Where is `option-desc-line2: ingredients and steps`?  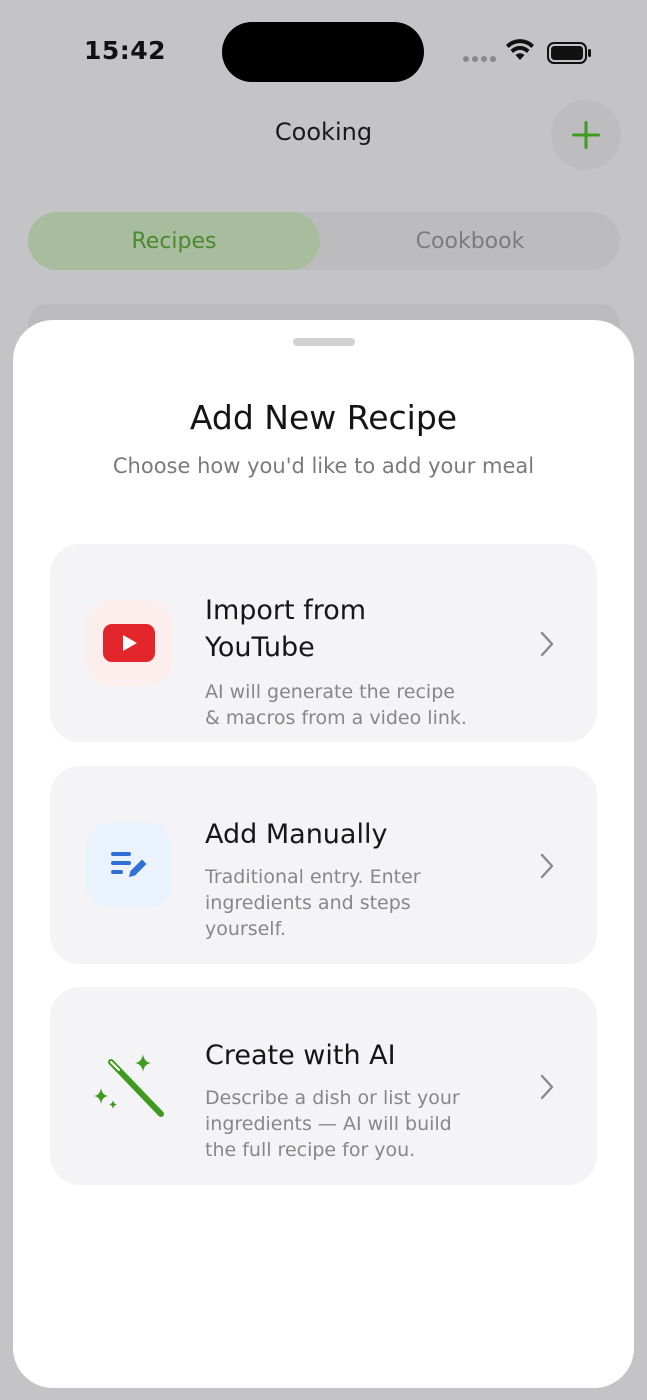 option-desc-line2: ingredients and steps is located at coordinates (308, 903).